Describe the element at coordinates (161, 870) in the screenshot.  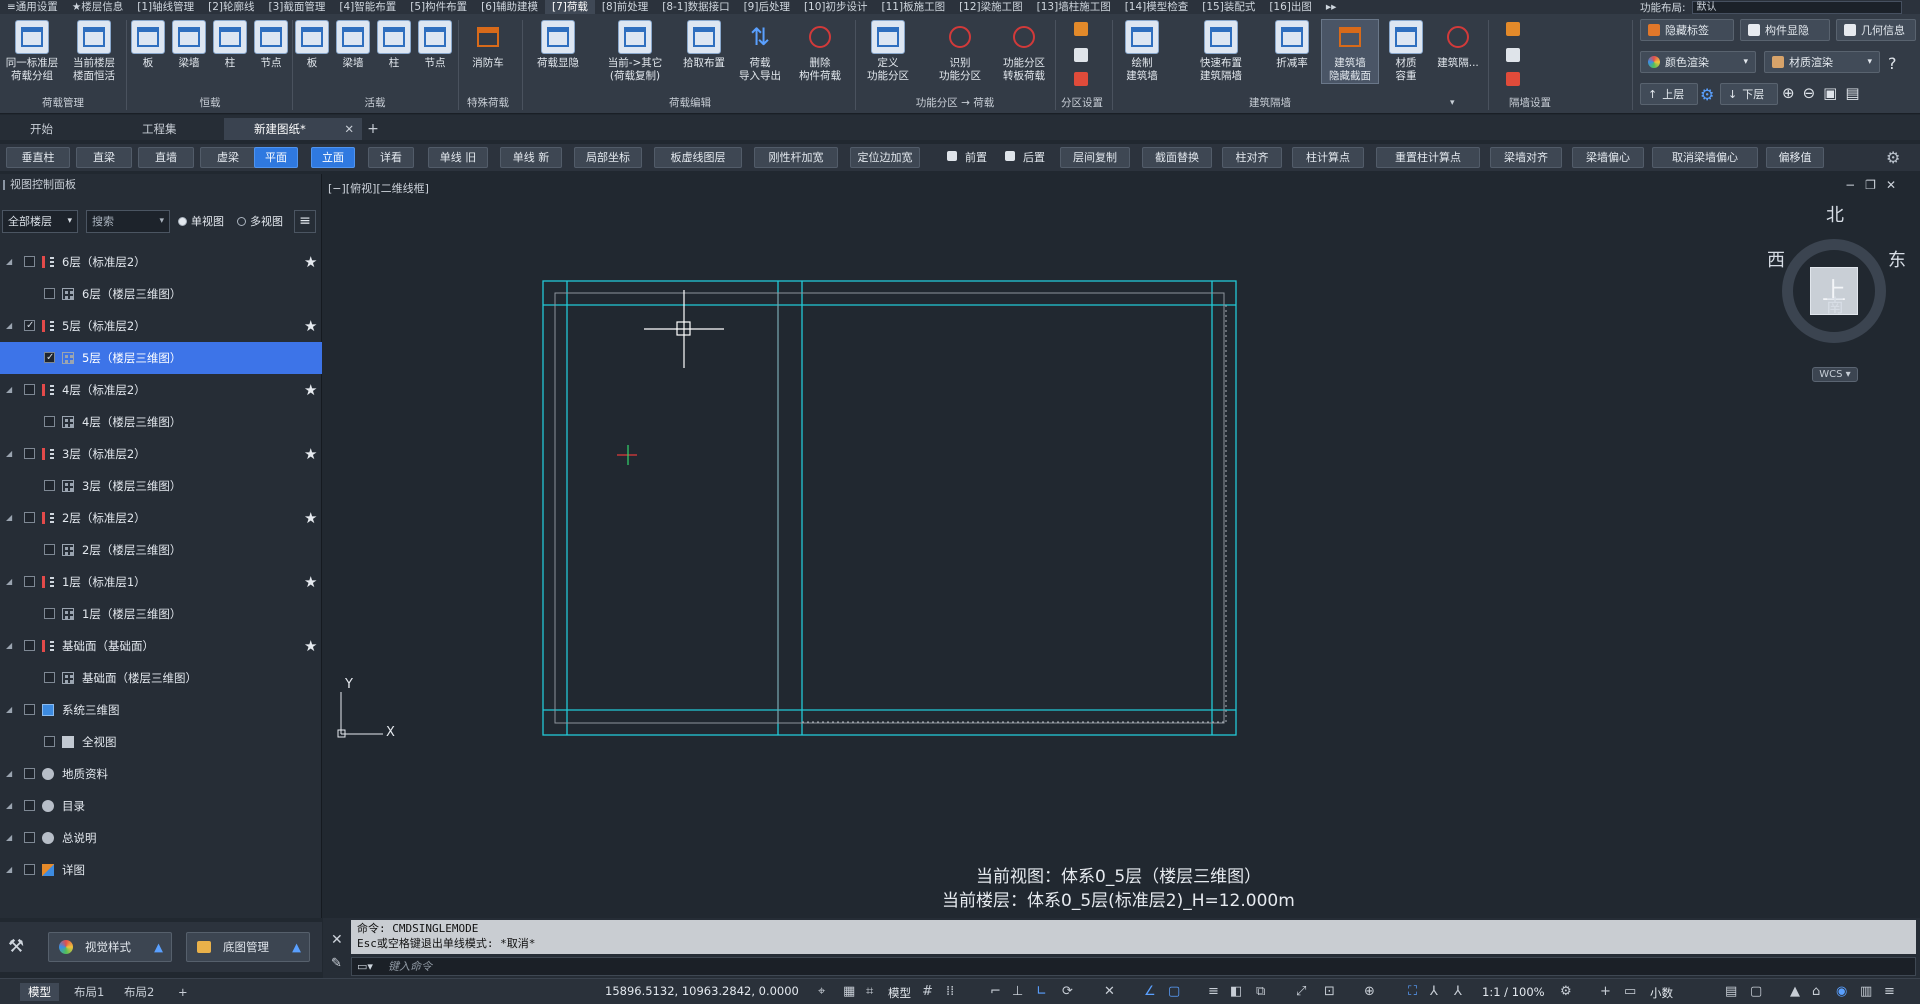
I see `tree-item: ◢ 详图` at that location.